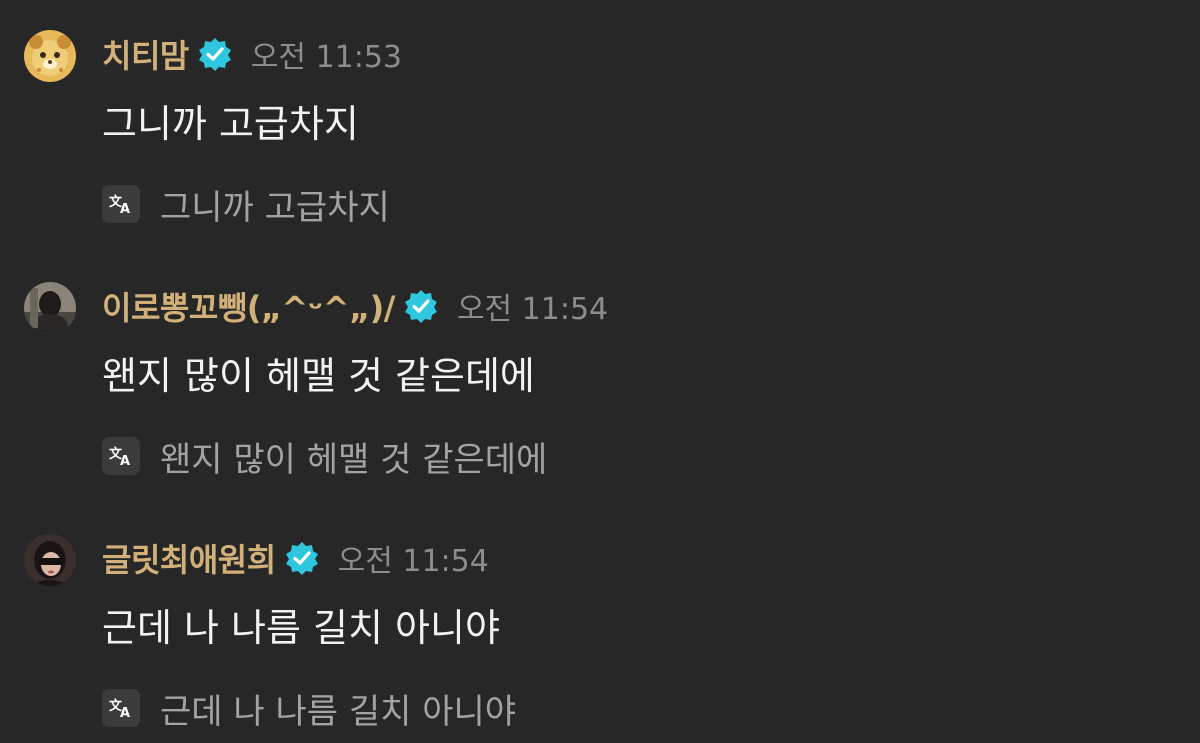 The image size is (1200, 743). What do you see at coordinates (145, 54) in the screenshot?
I see `username: 치티맘` at bounding box center [145, 54].